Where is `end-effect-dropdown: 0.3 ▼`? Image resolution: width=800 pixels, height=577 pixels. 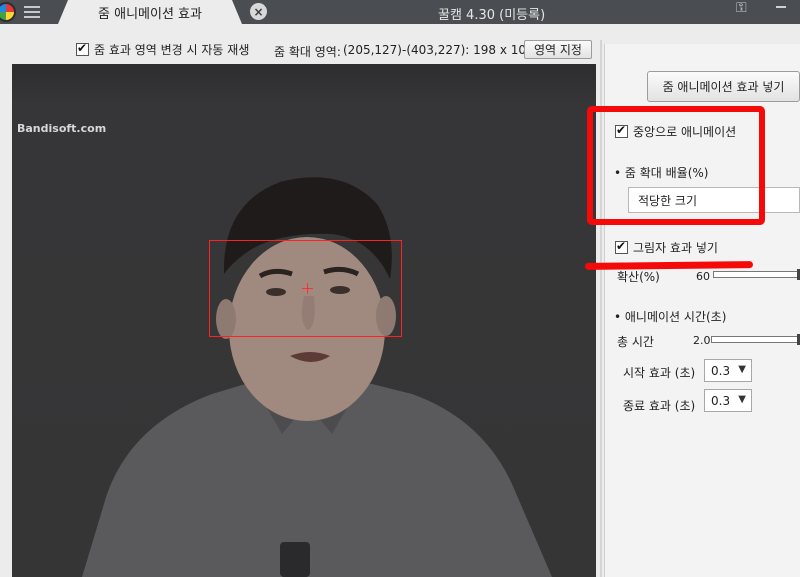 end-effect-dropdown: 0.3 ▼ is located at coordinates (728, 400).